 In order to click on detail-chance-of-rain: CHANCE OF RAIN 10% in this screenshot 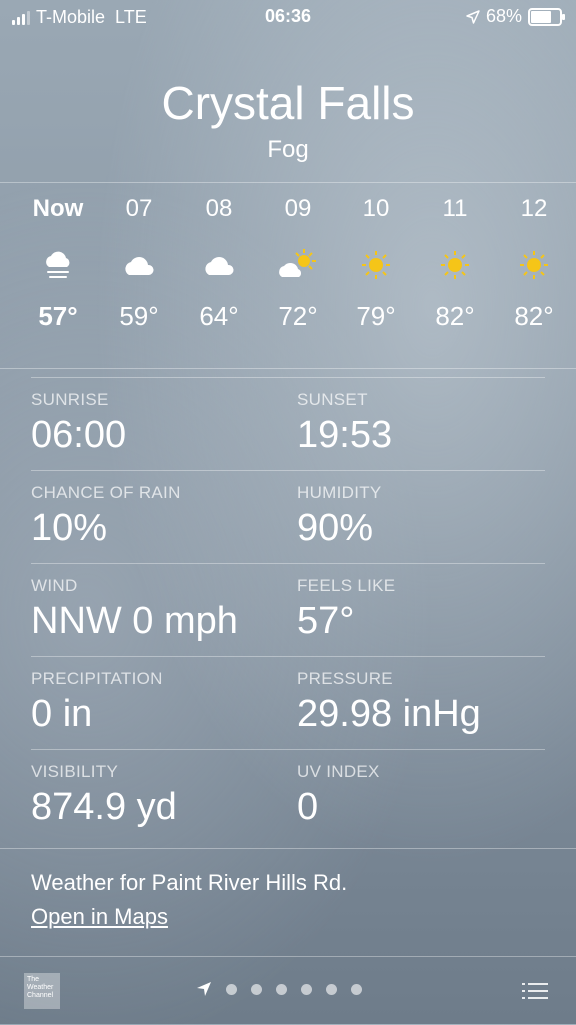, I will do `click(106, 516)`.